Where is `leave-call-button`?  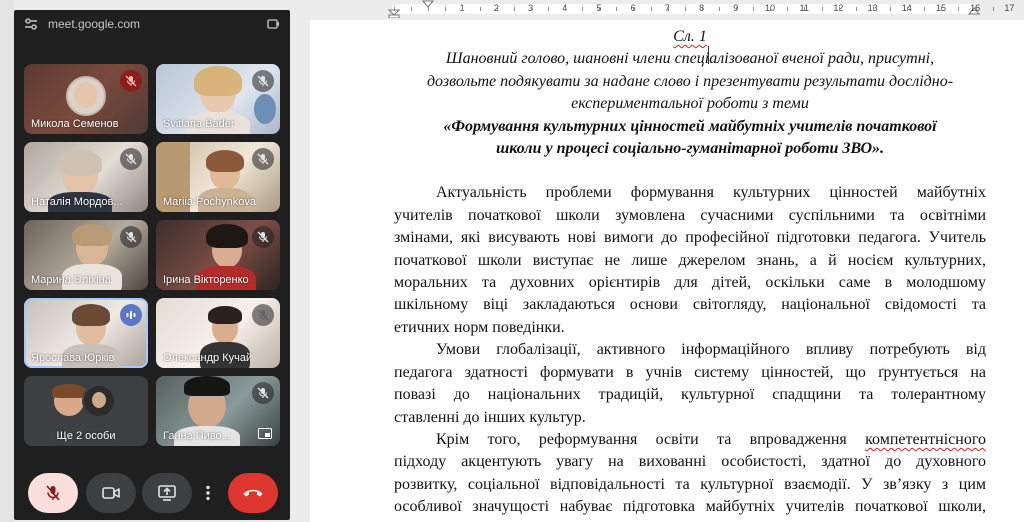
leave-call-button is located at coordinates (253, 493).